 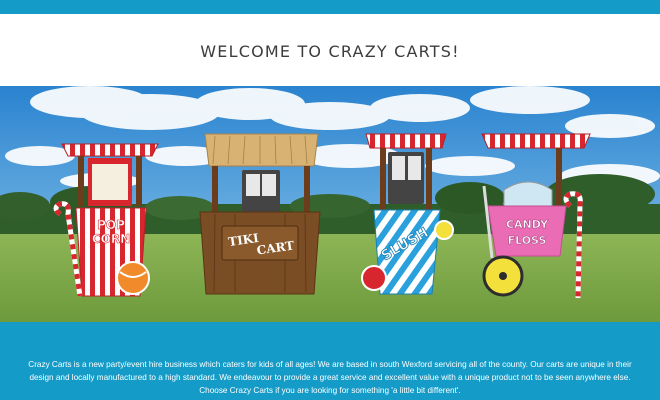 I want to click on popcorn-sign-line1: POP, so click(x=111, y=225).